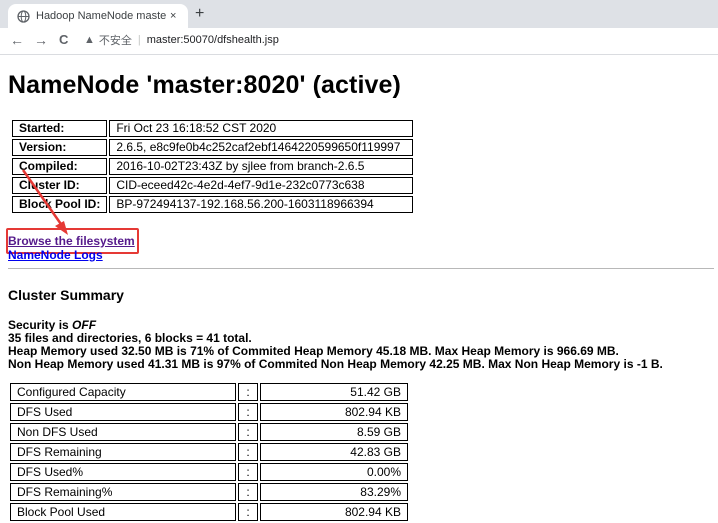  Describe the element at coordinates (334, 452) in the screenshot. I see `capacity-value: 42.83 GB` at that location.